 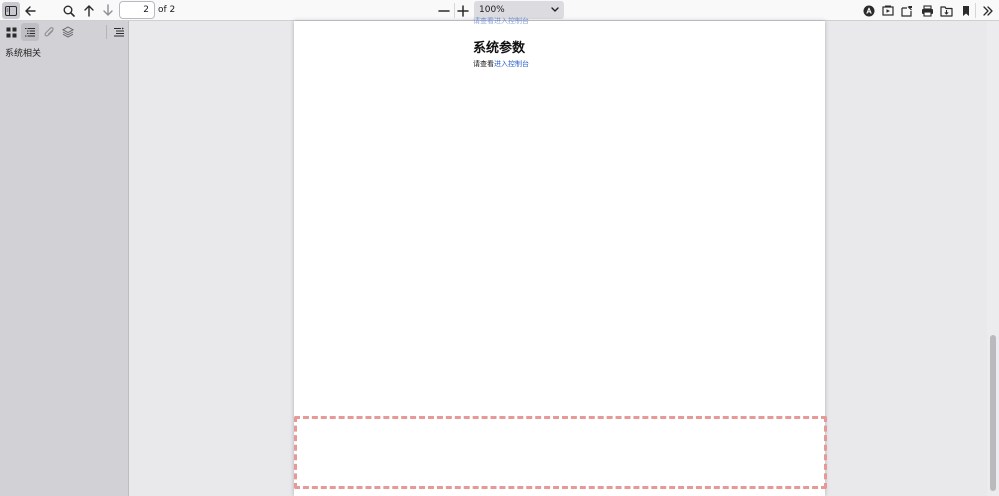 I want to click on back-button, so click(x=30, y=10).